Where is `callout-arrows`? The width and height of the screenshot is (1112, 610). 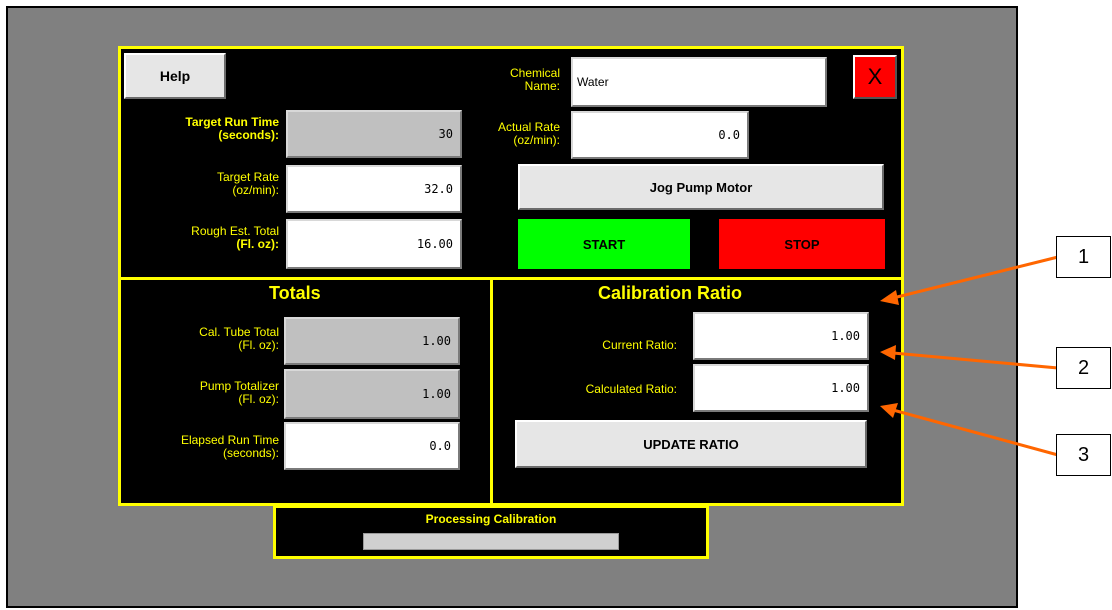 callout-arrows is located at coordinates (969, 356).